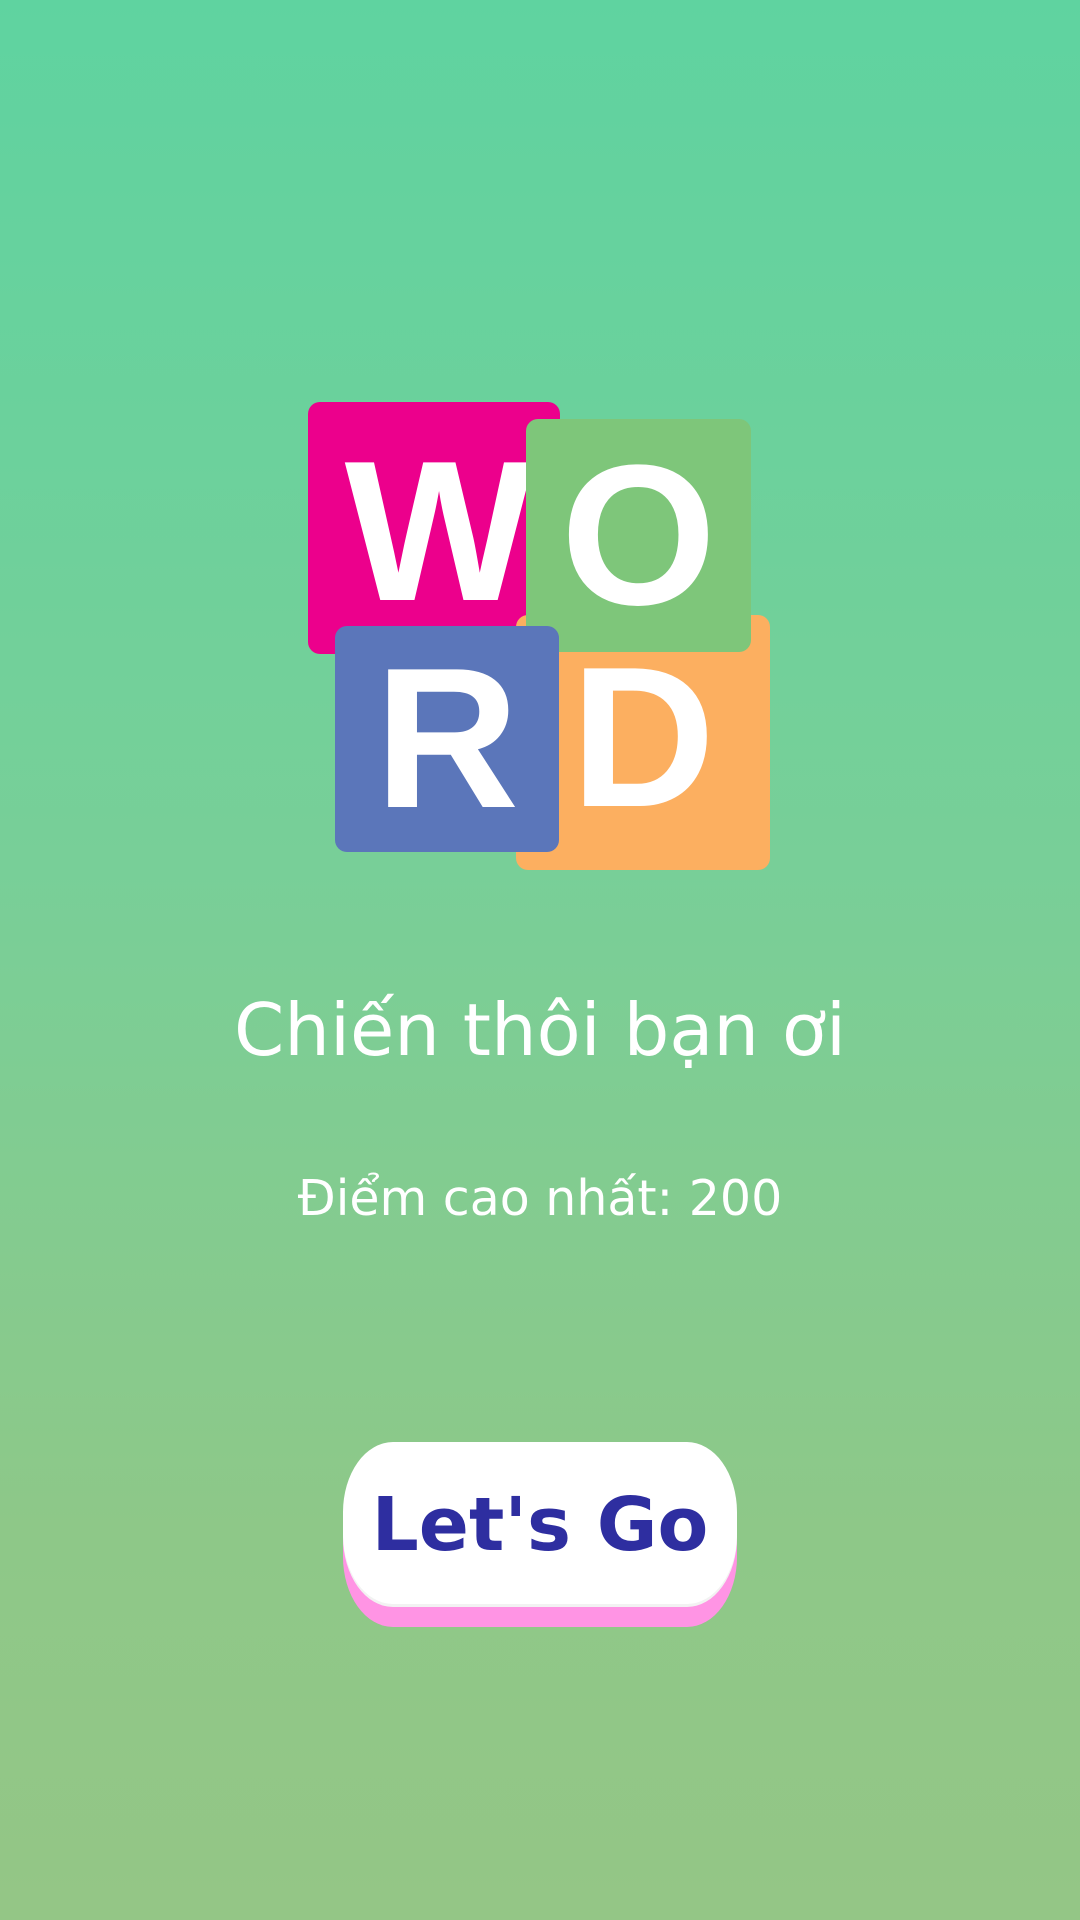  I want to click on high-score-label: Điểm cao nhất: 200, so click(540, 1198).